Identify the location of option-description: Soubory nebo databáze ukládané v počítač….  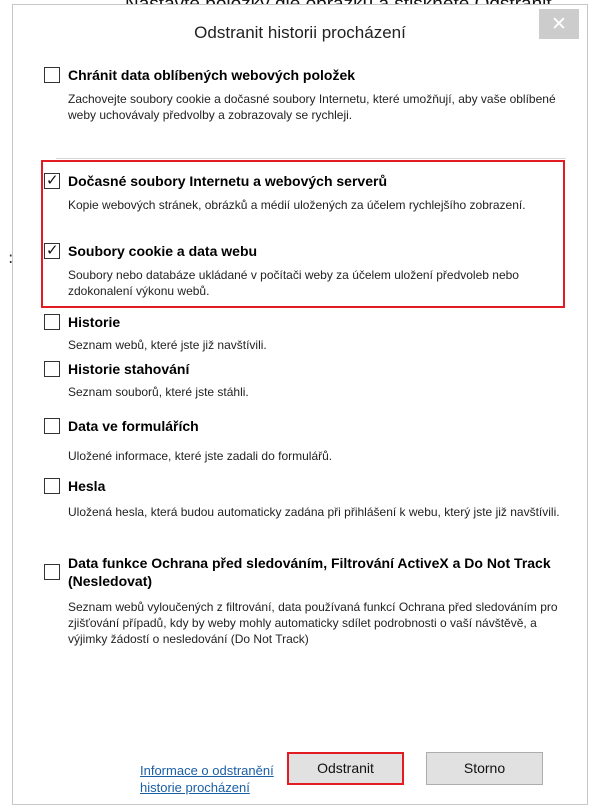
(293, 283).